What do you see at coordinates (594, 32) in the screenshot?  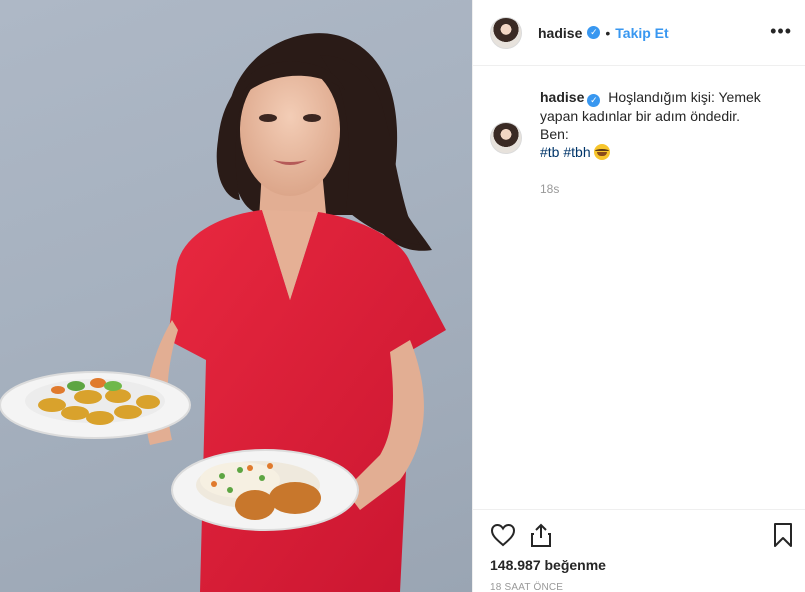 I see `verified-badge-icon: ✓` at bounding box center [594, 32].